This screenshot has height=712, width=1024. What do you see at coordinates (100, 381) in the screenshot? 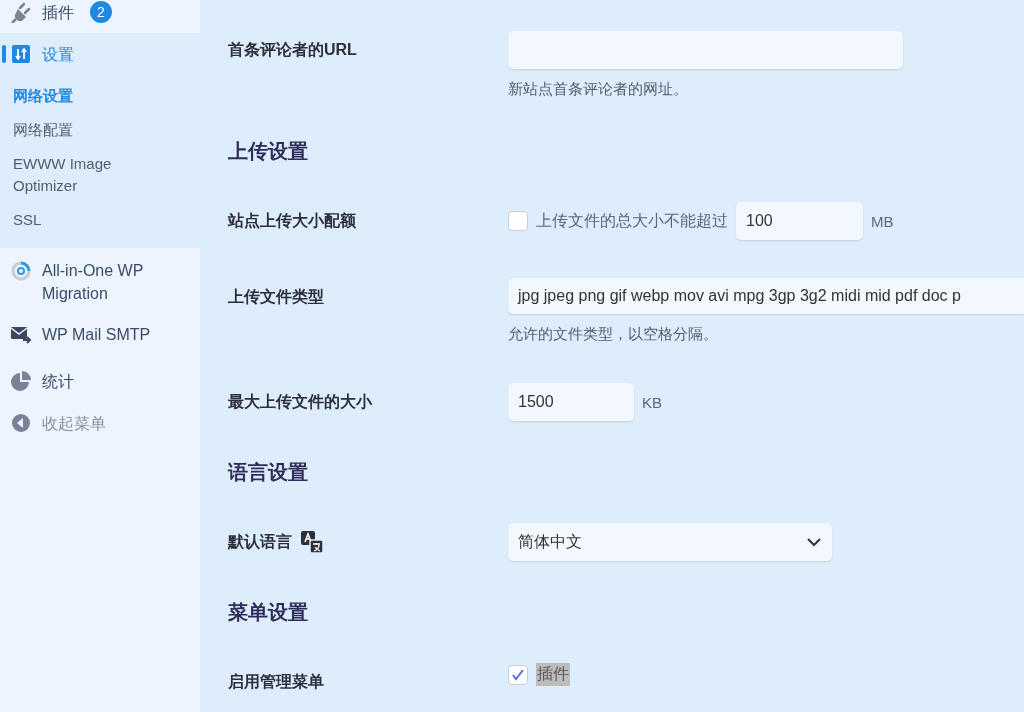
I see `sidebar-item: 统计` at bounding box center [100, 381].